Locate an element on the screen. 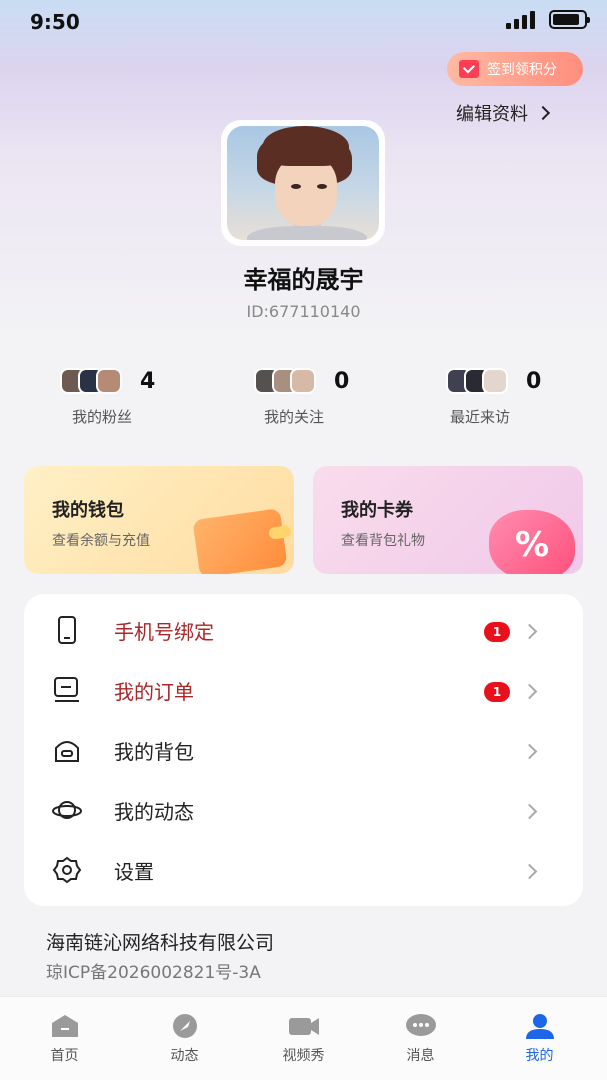  coupon-card: 我的卡券 查看背包礼物 % is located at coordinates (448, 520).